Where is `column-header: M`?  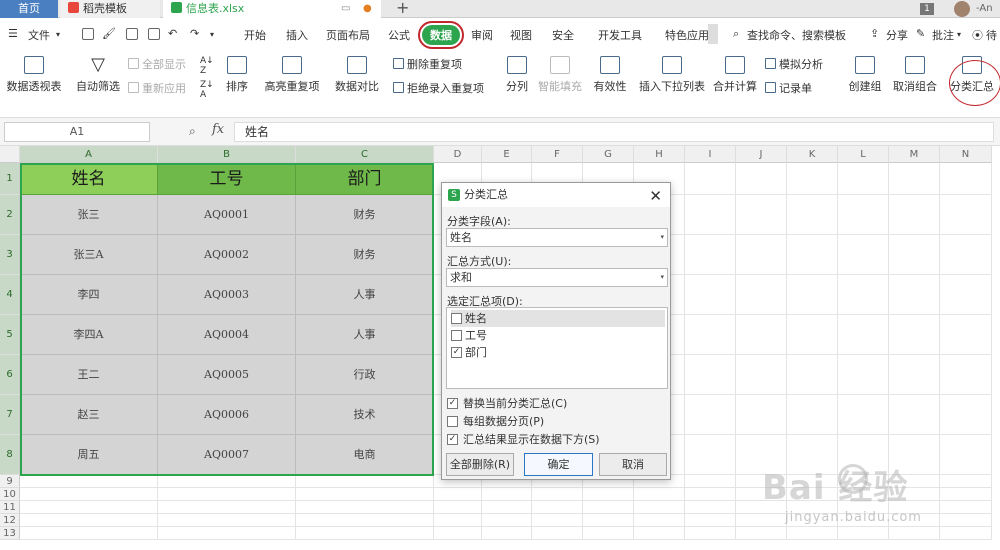
column-header: M is located at coordinates (914, 154).